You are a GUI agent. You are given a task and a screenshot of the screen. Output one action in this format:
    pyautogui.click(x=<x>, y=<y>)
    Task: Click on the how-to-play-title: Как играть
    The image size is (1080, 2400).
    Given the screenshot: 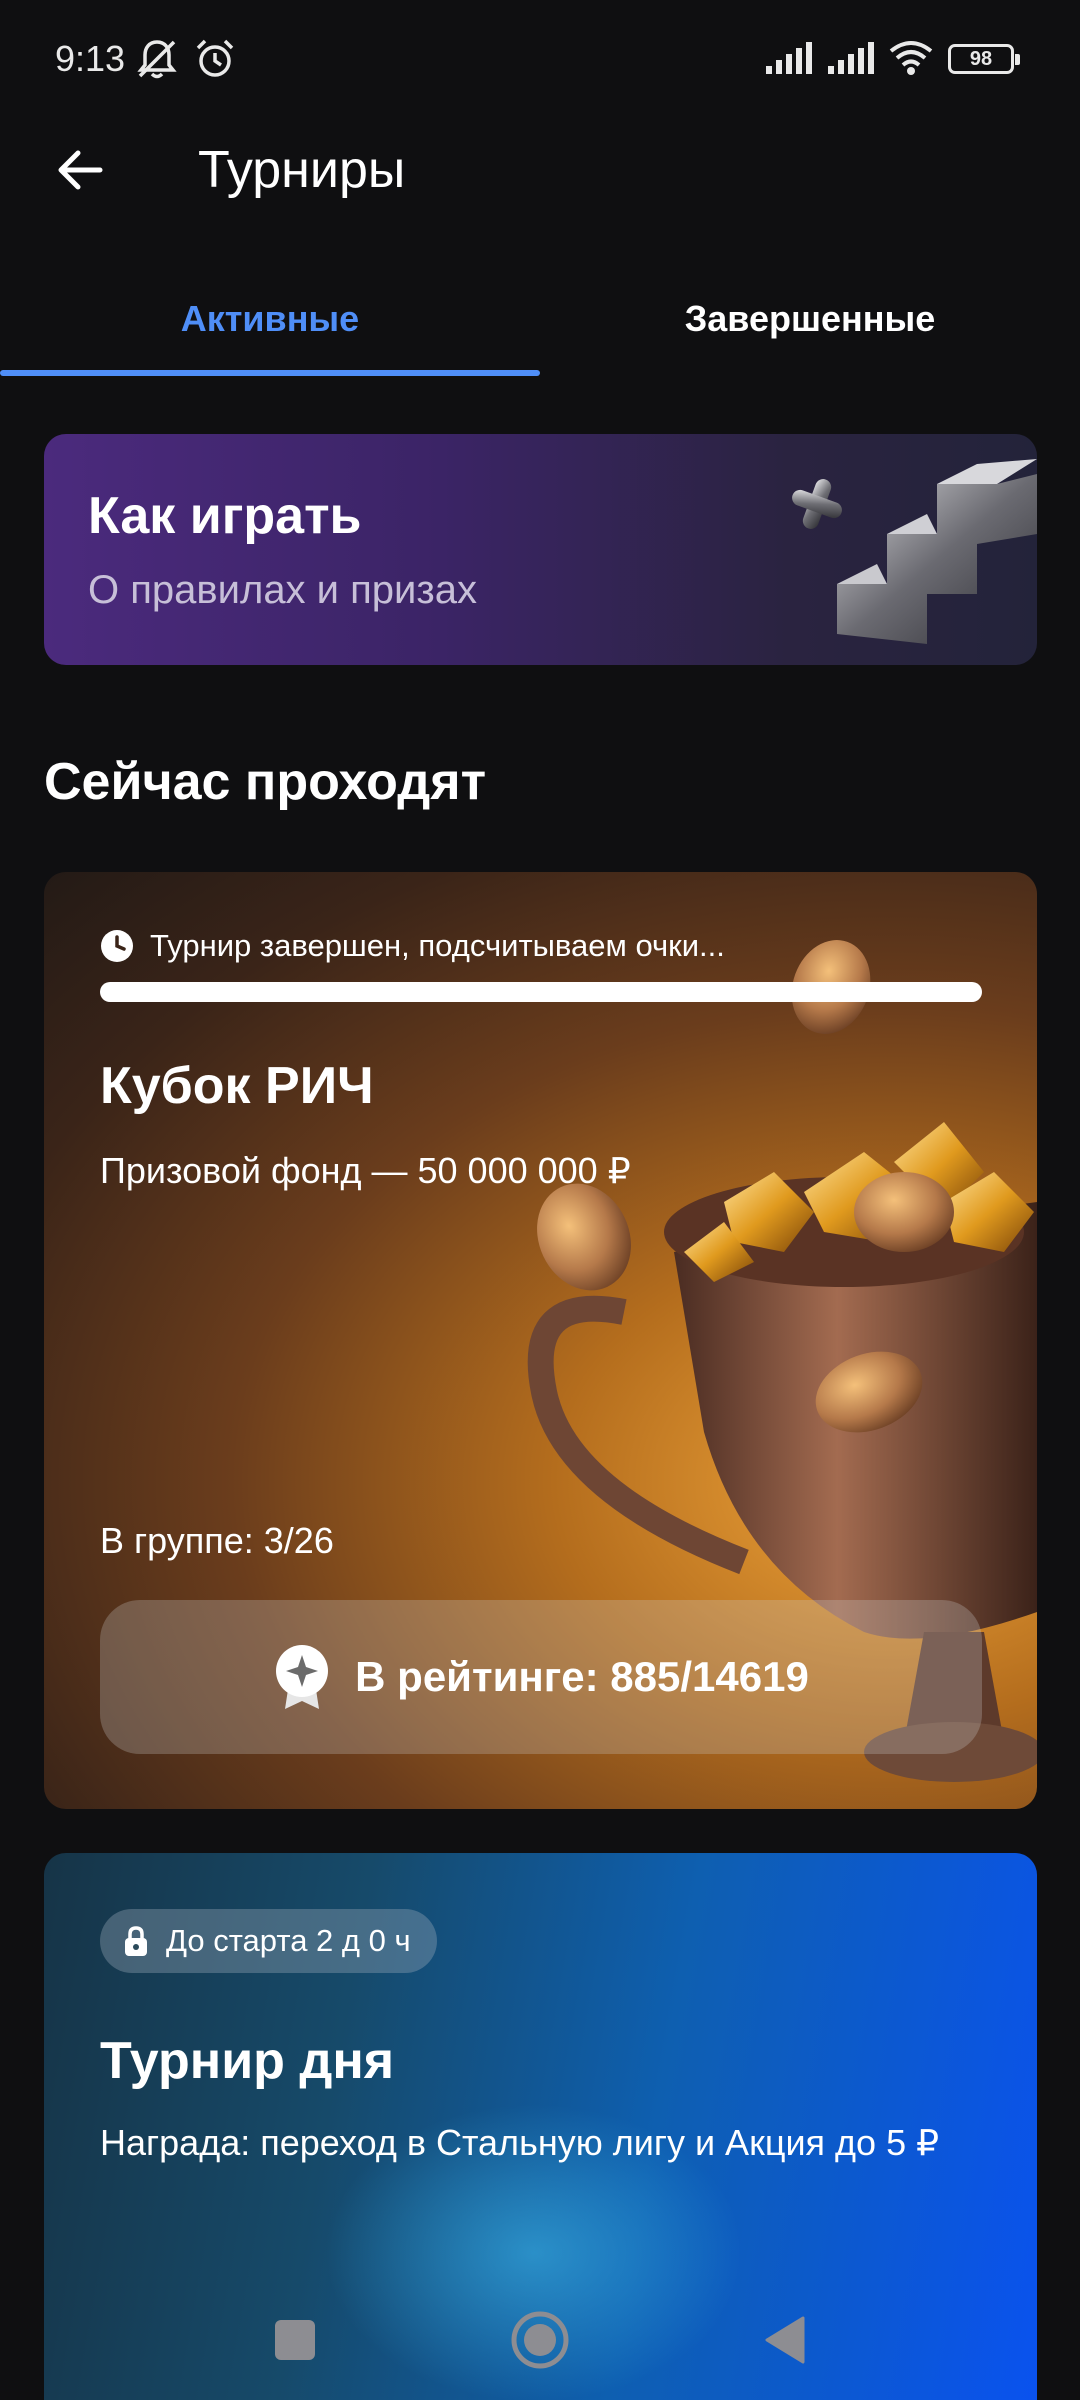 What is the action you would take?
    pyautogui.click(x=225, y=516)
    